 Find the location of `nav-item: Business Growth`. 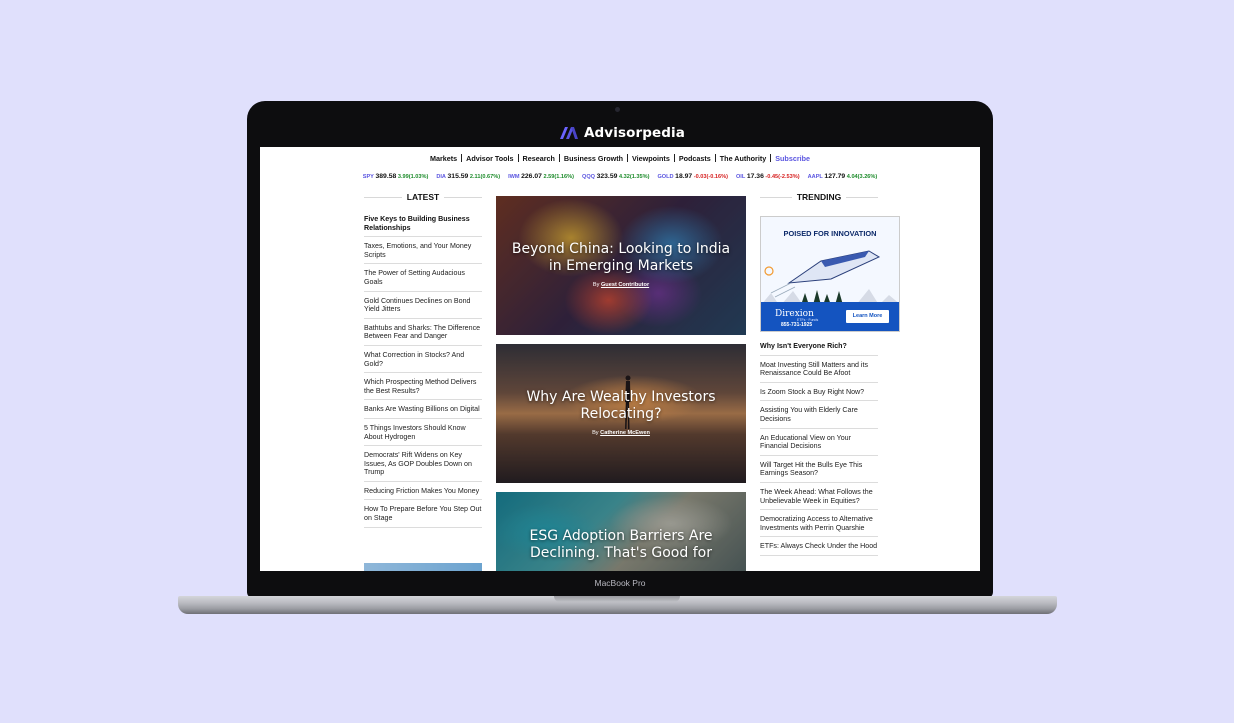

nav-item: Business Growth is located at coordinates (593, 158).